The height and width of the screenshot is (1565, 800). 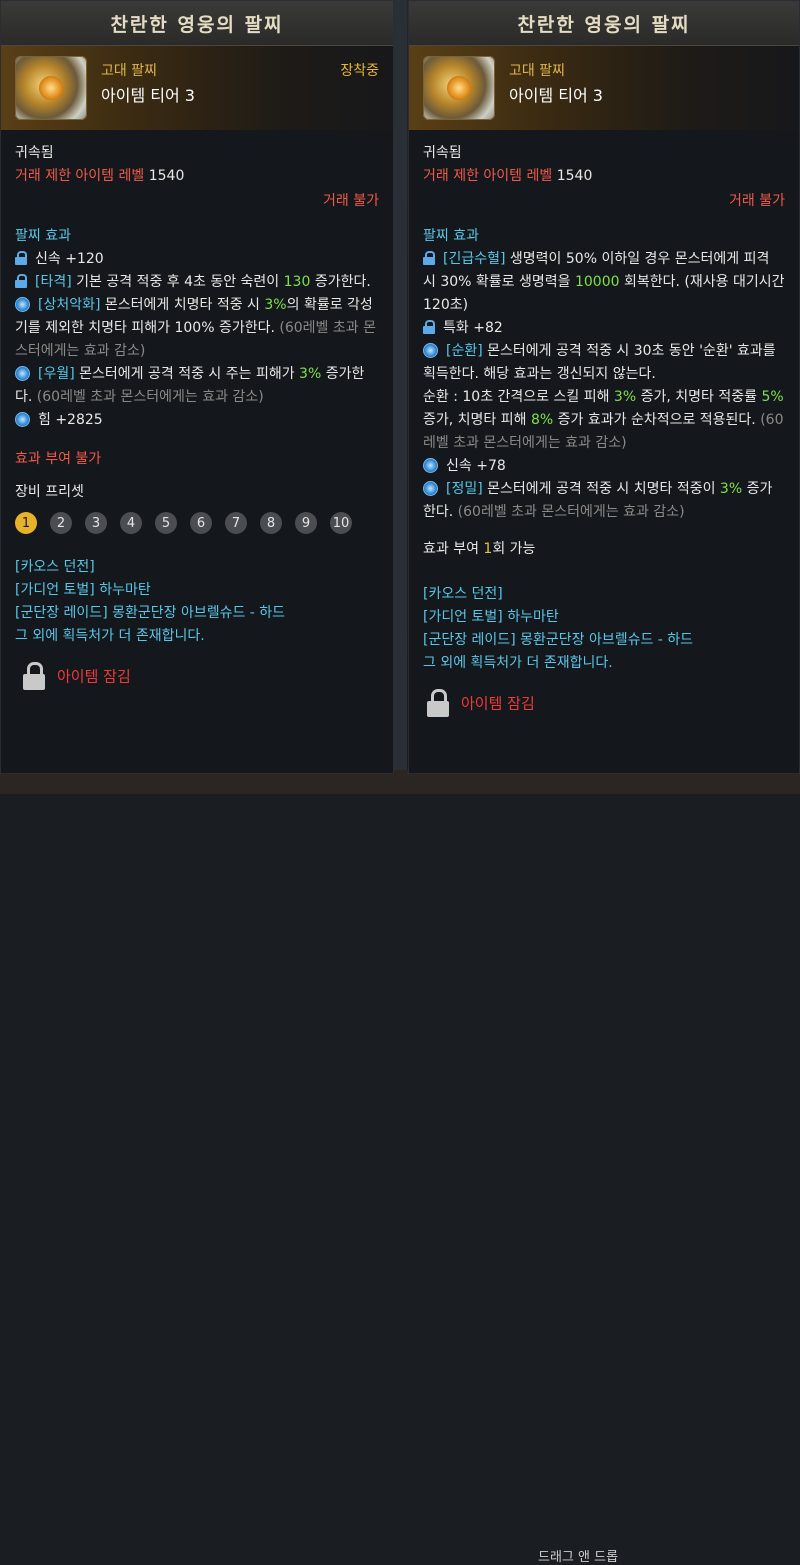 What do you see at coordinates (400, 397) in the screenshot?
I see `background-divider` at bounding box center [400, 397].